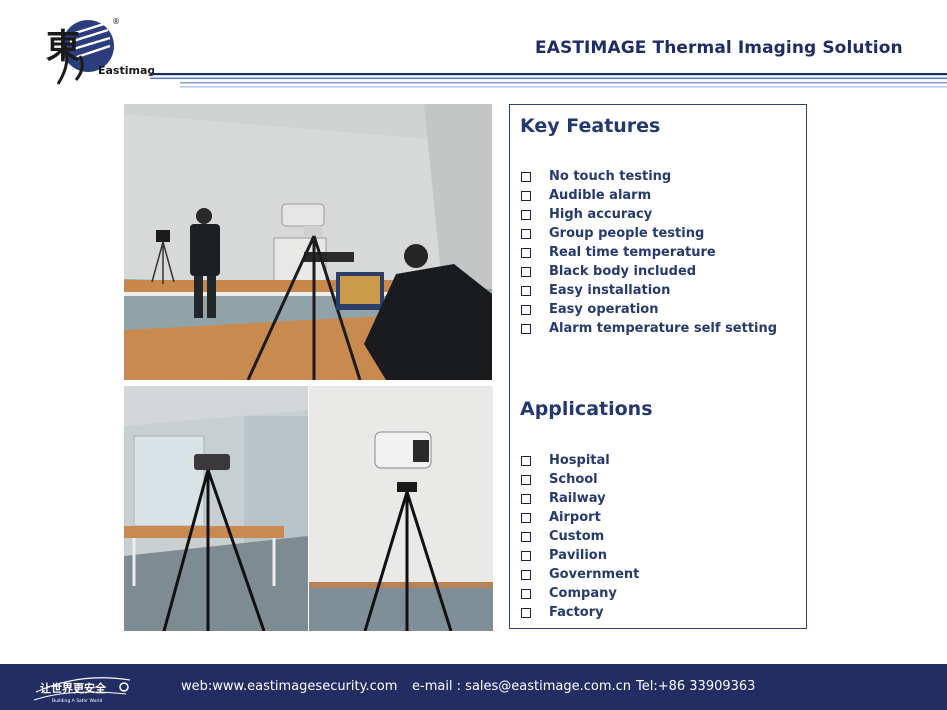  What do you see at coordinates (649, 233) in the screenshot?
I see `list-item: Group people testing` at bounding box center [649, 233].